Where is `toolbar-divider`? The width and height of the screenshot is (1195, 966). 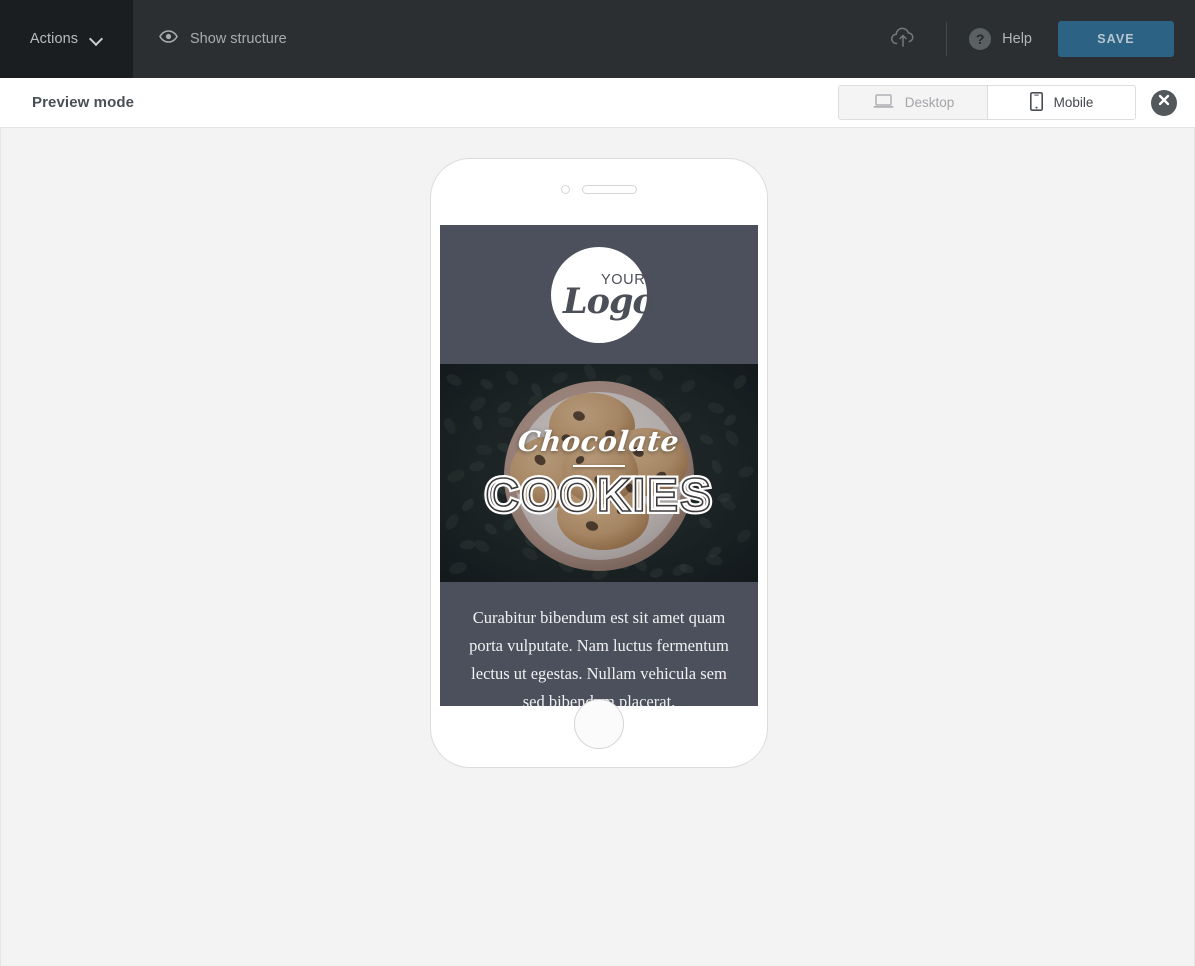
toolbar-divider is located at coordinates (947, 39).